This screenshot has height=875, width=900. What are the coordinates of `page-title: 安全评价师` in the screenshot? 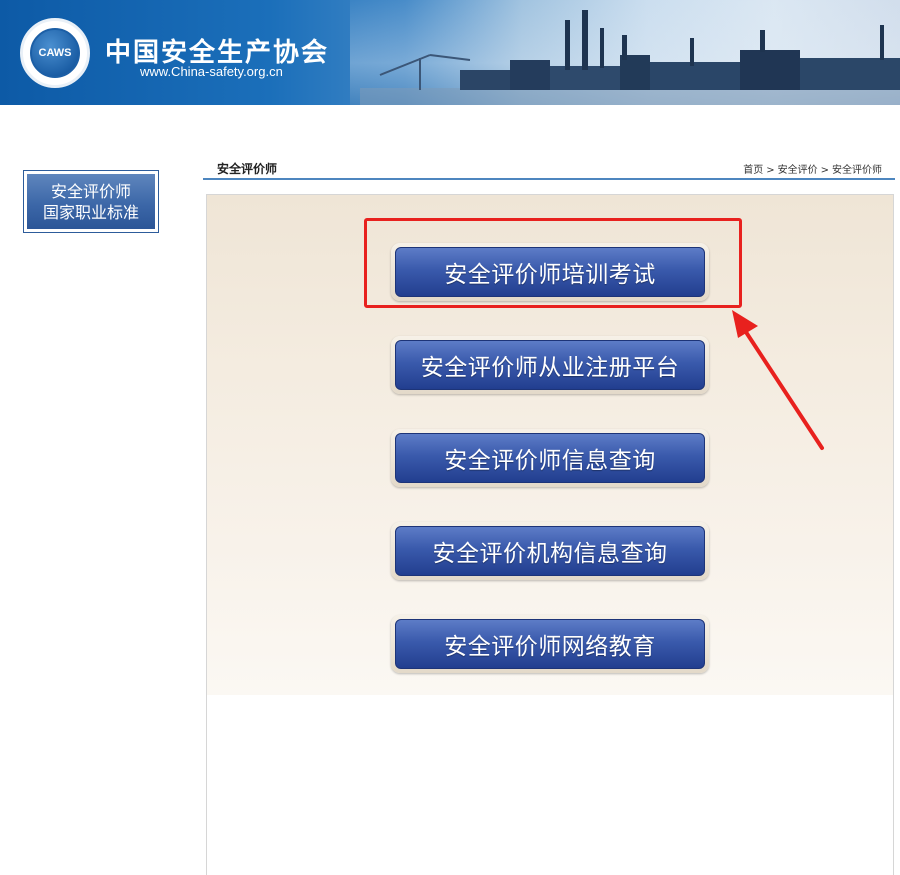 It's located at (247, 169).